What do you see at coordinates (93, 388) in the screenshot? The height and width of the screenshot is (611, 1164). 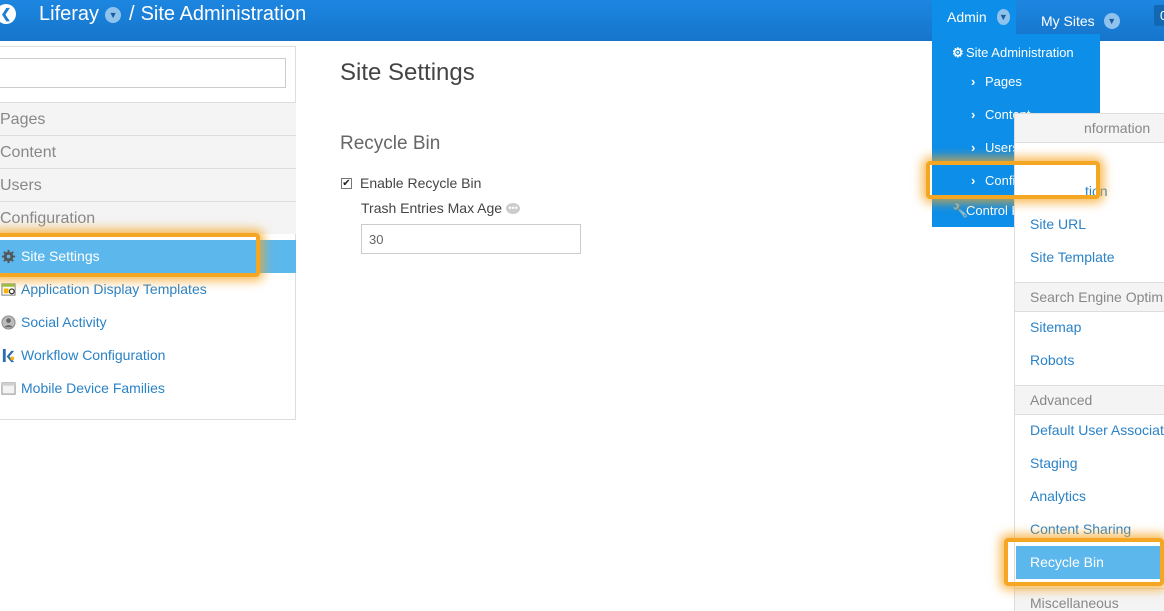 I see `sidebar-item-label: Mobile Device Families` at bounding box center [93, 388].